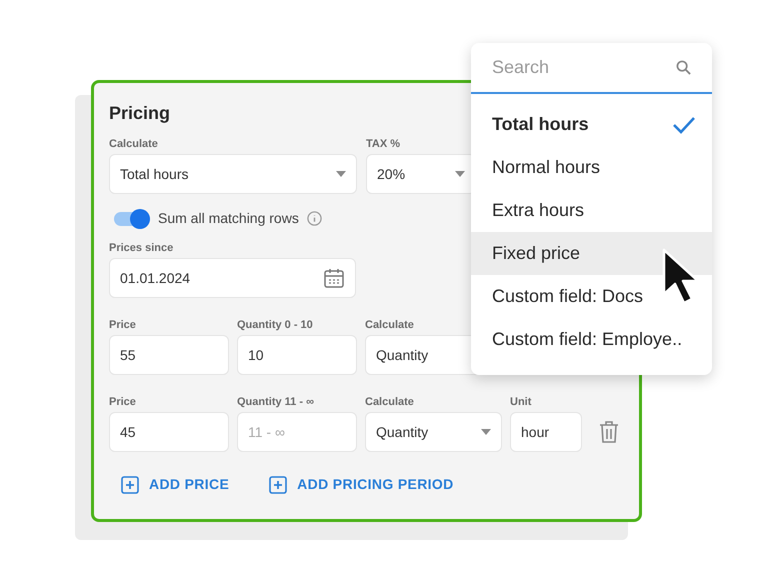  What do you see at coordinates (546, 432) in the screenshot?
I see `unit-field: hour` at bounding box center [546, 432].